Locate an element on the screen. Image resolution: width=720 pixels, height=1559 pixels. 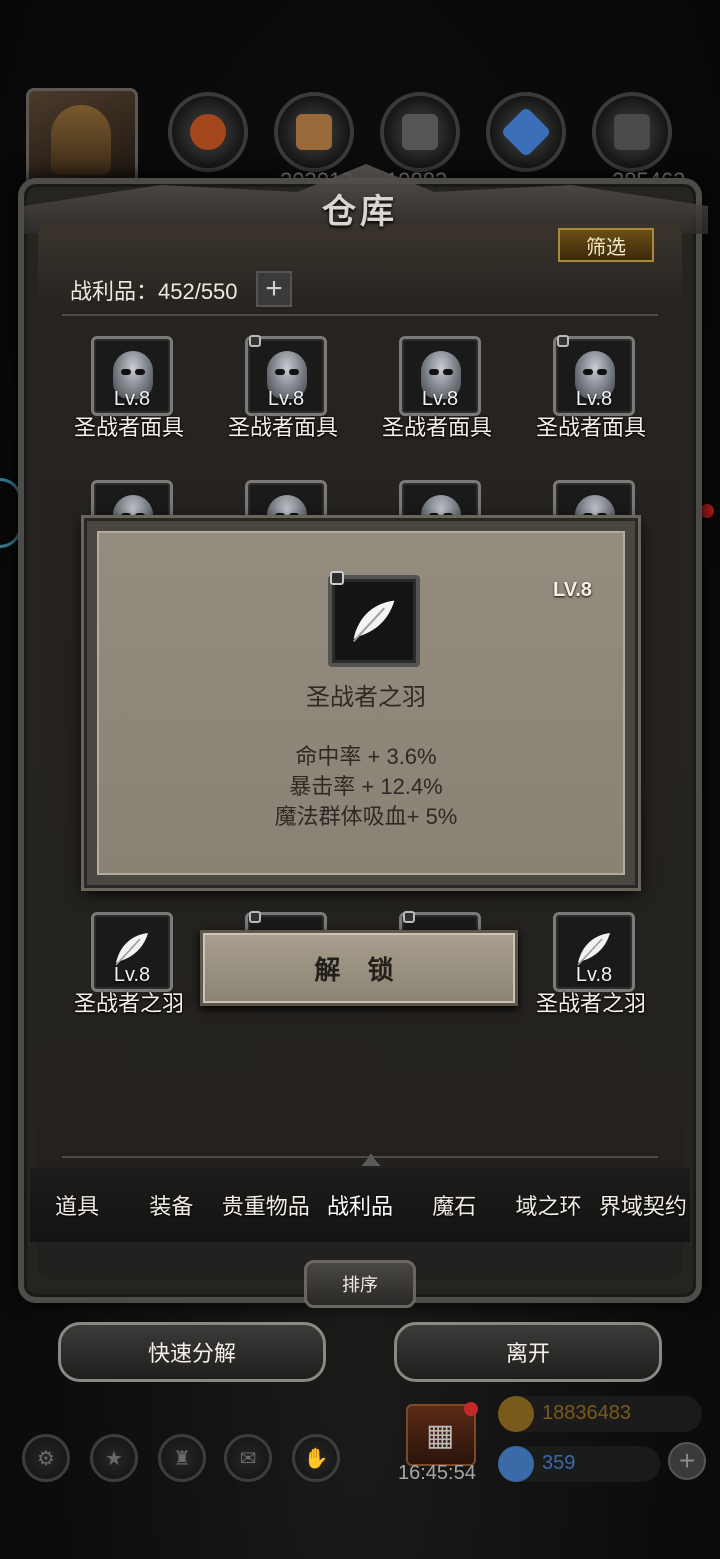
detail-item-name: 圣战者之羽 is located at coordinates (366, 697).